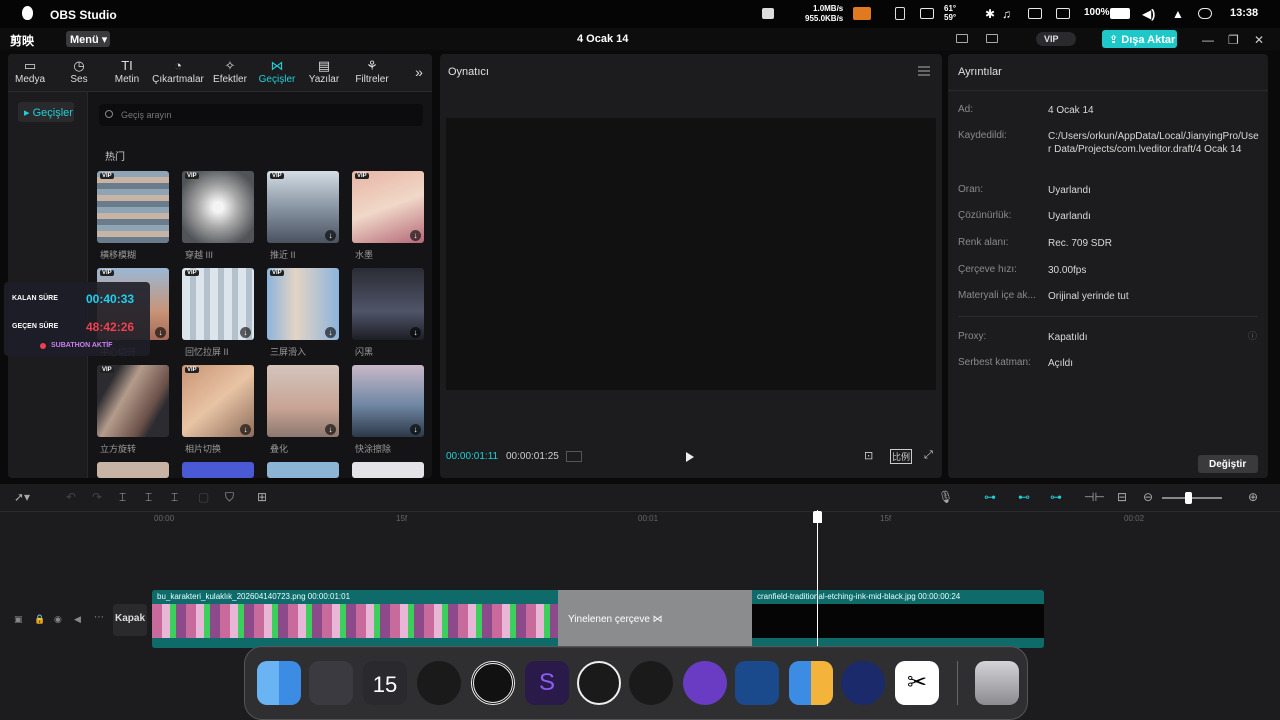  What do you see at coordinates (1178, 14) in the screenshot?
I see `wifi-icon: ▲` at bounding box center [1178, 14].